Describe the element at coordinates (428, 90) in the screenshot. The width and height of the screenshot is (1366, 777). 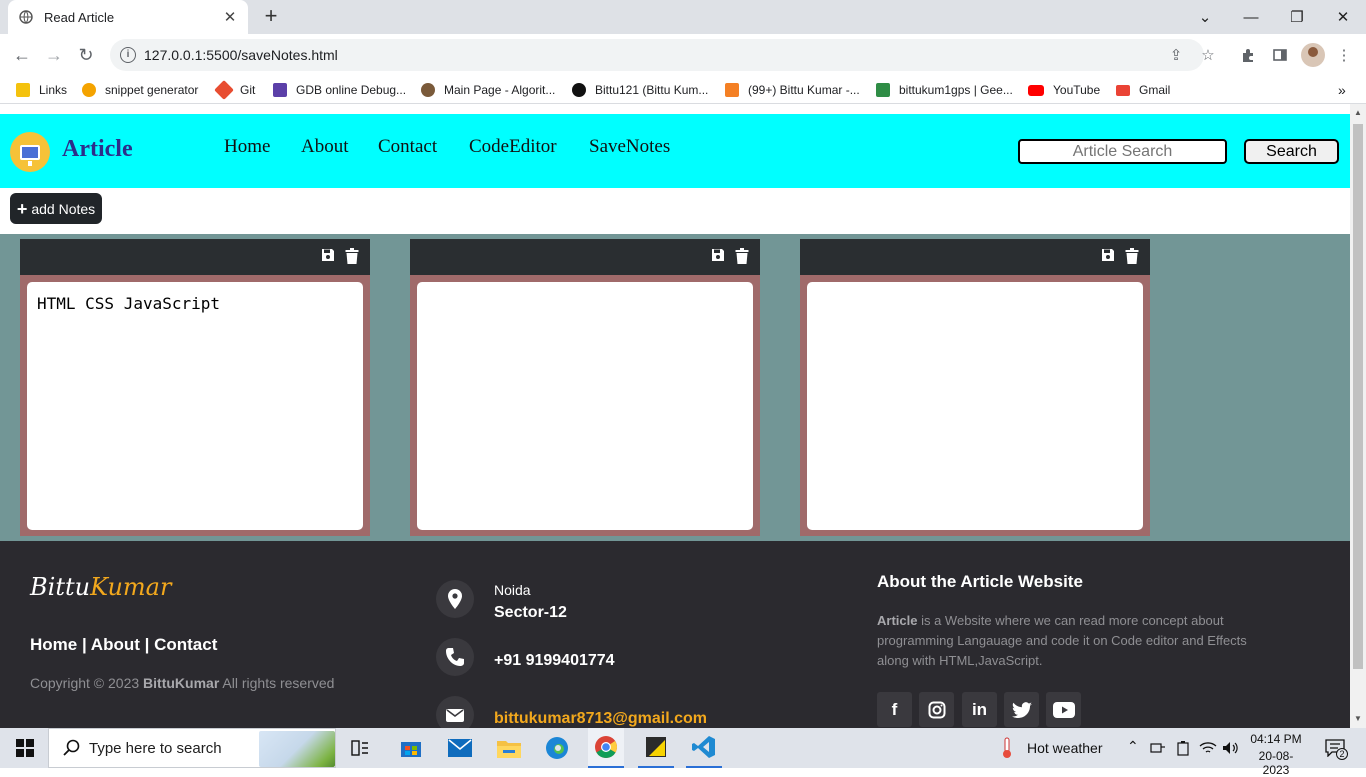
I see `algorithms-icon` at that location.